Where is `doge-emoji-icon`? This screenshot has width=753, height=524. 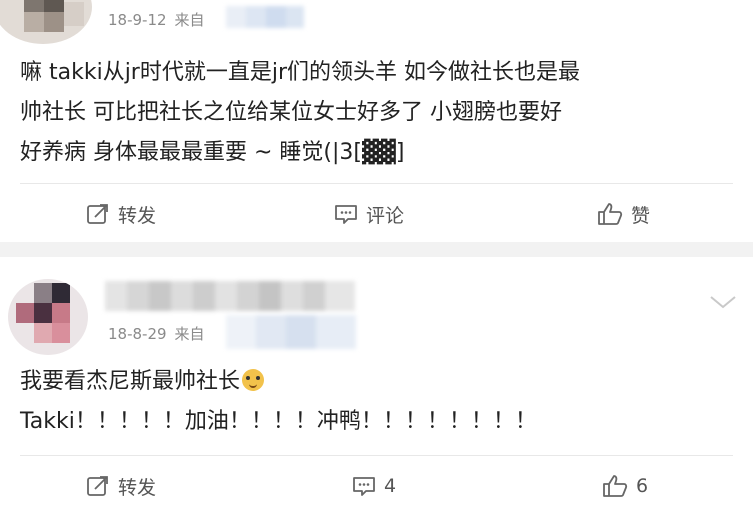
doge-emoji-icon is located at coordinates (253, 380).